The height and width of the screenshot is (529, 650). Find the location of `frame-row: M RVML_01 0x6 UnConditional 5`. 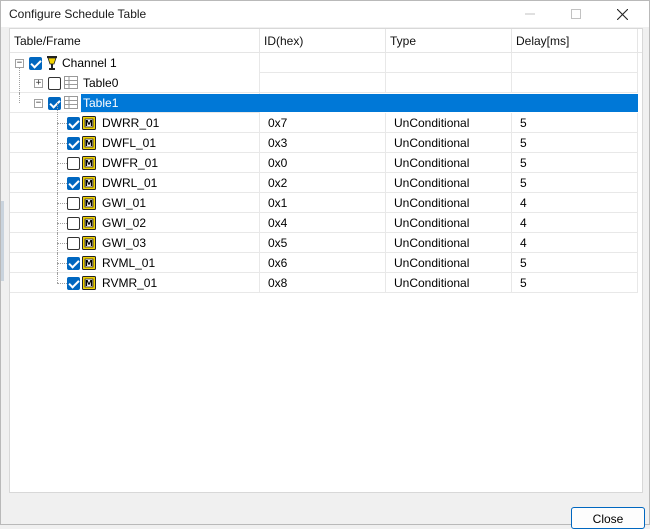

frame-row: M RVML_01 0x6 UnConditional 5 is located at coordinates (324, 263).